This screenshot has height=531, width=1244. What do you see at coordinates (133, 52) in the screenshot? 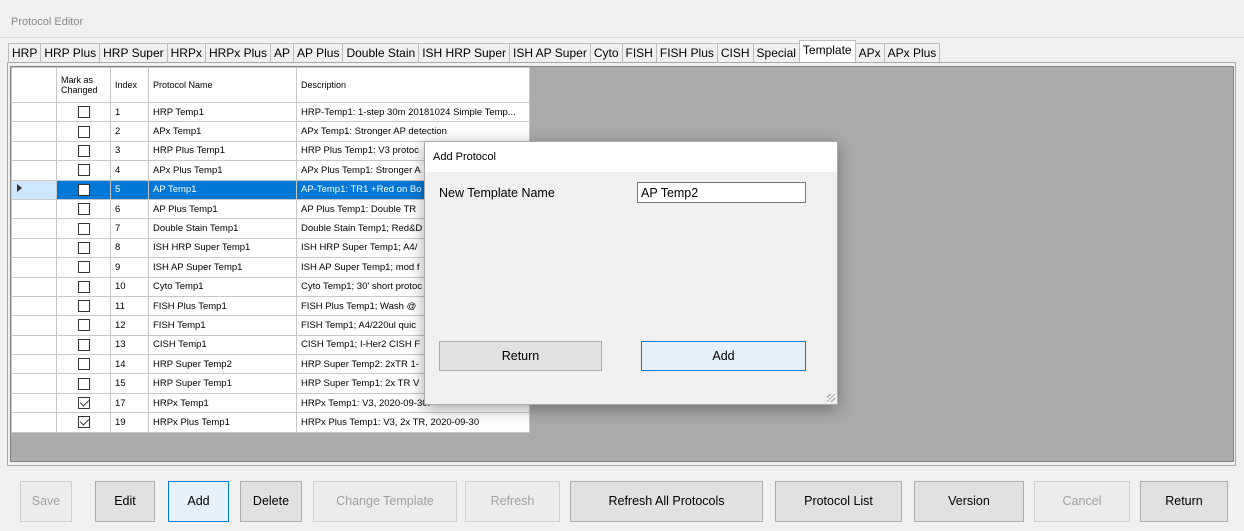
I see `tab-hrp-super: HRP Super` at bounding box center [133, 52].